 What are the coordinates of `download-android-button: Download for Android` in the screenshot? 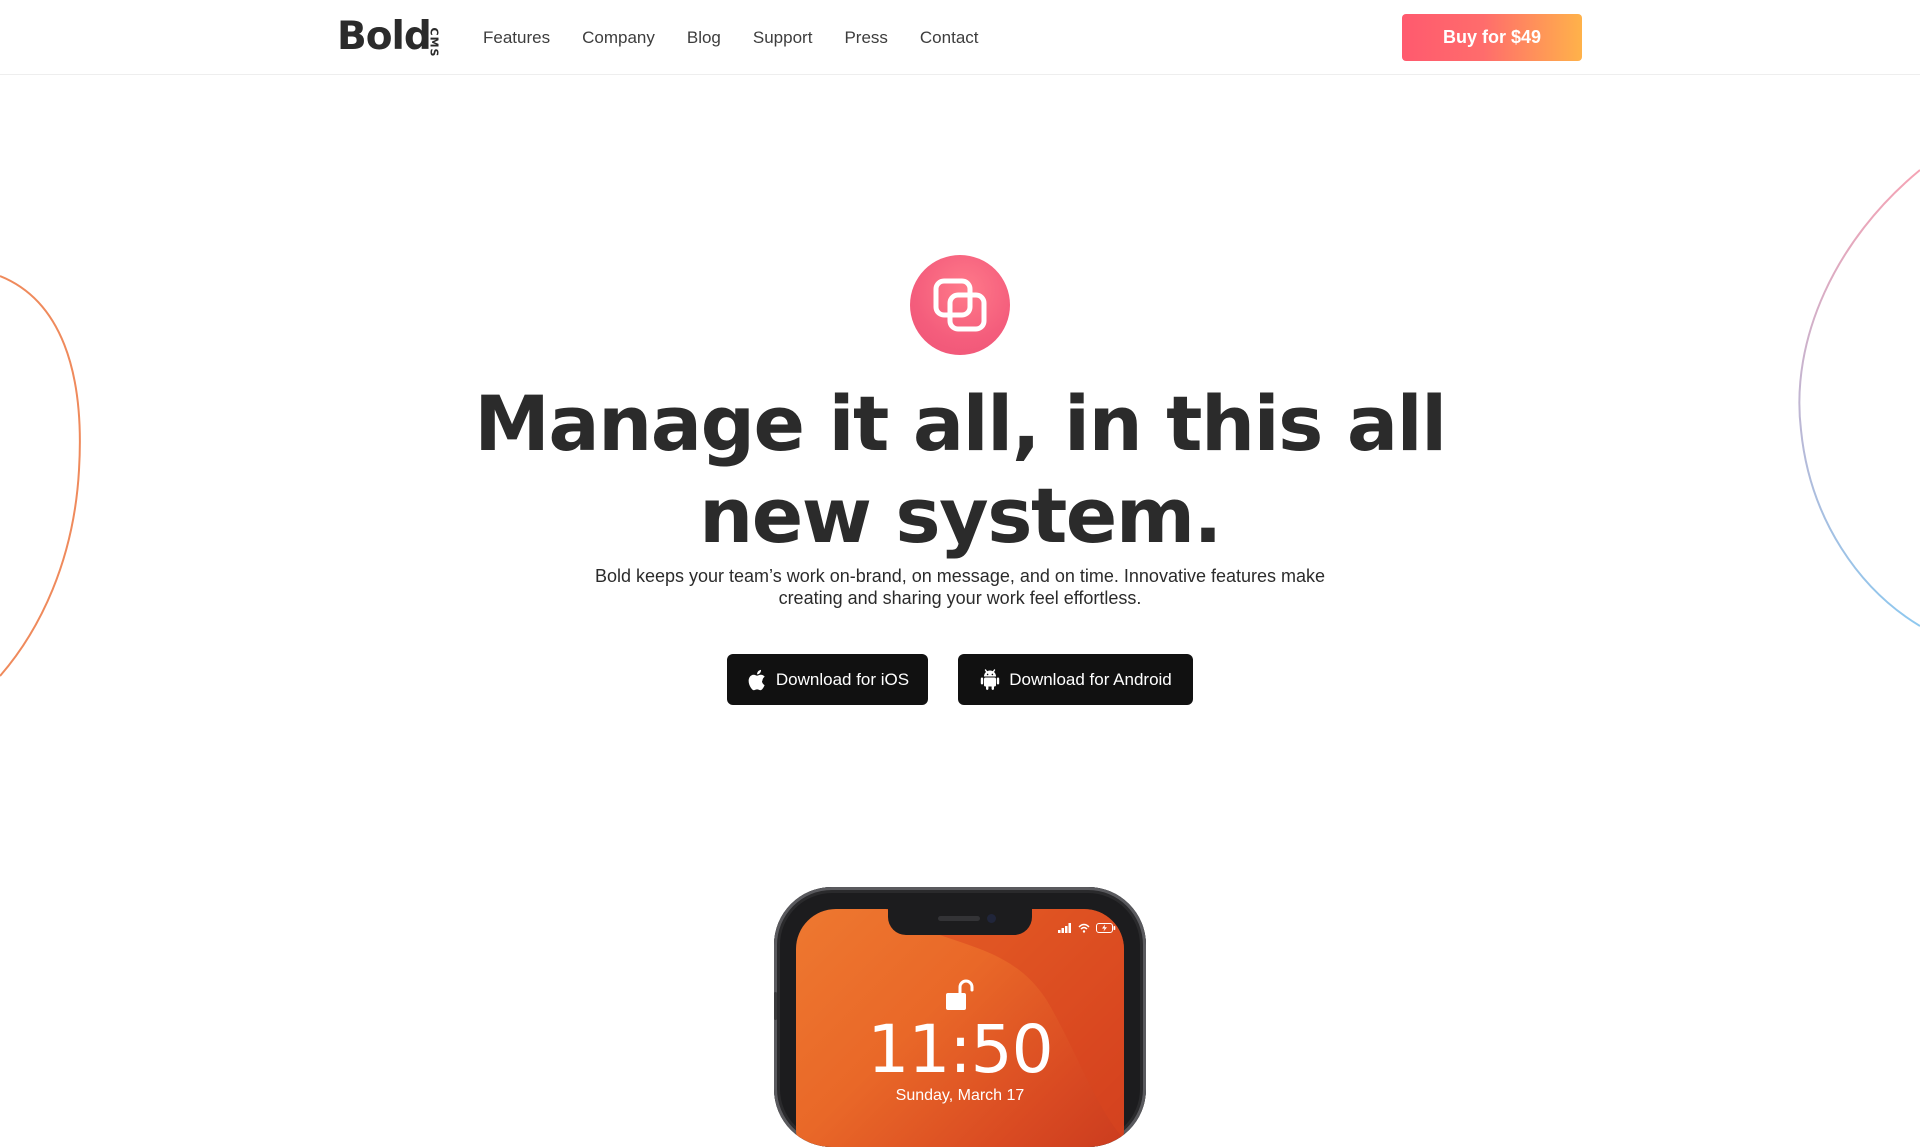 It's located at (1075, 679).